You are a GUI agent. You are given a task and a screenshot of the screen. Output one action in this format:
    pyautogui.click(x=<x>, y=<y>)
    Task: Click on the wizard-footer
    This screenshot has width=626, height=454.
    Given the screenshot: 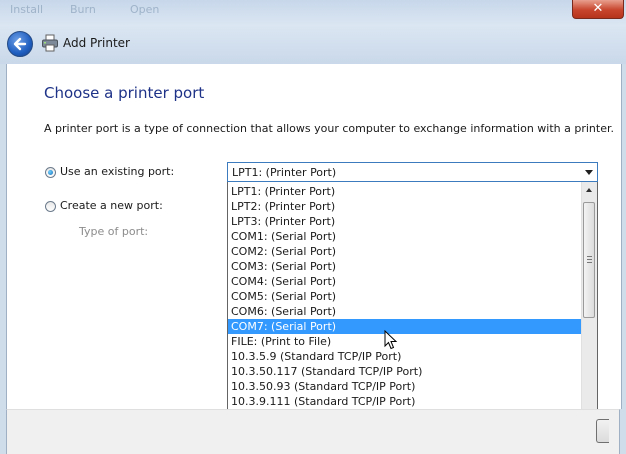 What is the action you would take?
    pyautogui.click(x=313, y=431)
    